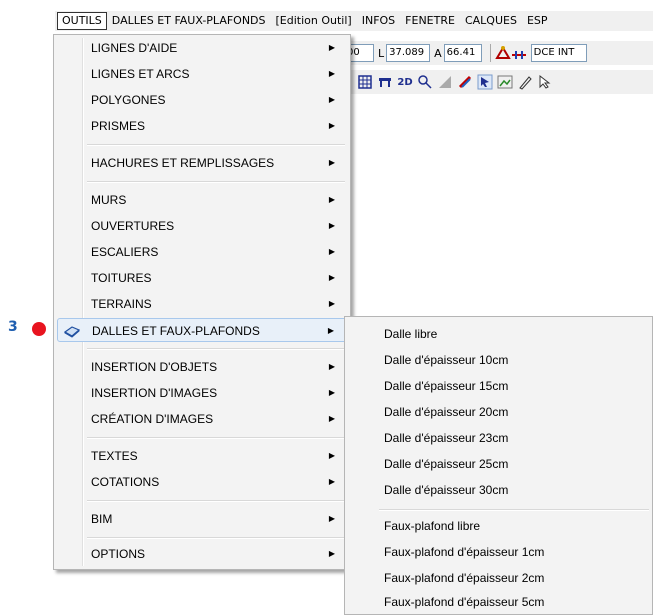 Image resolution: width=653 pixels, height=615 pixels. What do you see at coordinates (430, 21) in the screenshot?
I see `menu-fenetre: FENETRE` at bounding box center [430, 21].